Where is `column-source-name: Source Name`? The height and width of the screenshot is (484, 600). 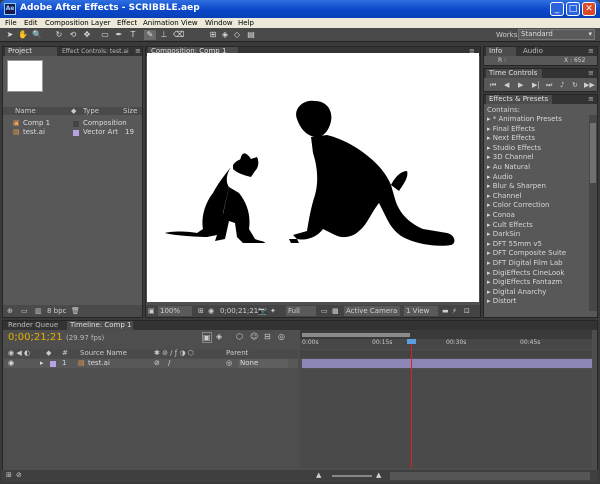 column-source-name: Source Name is located at coordinates (103, 353).